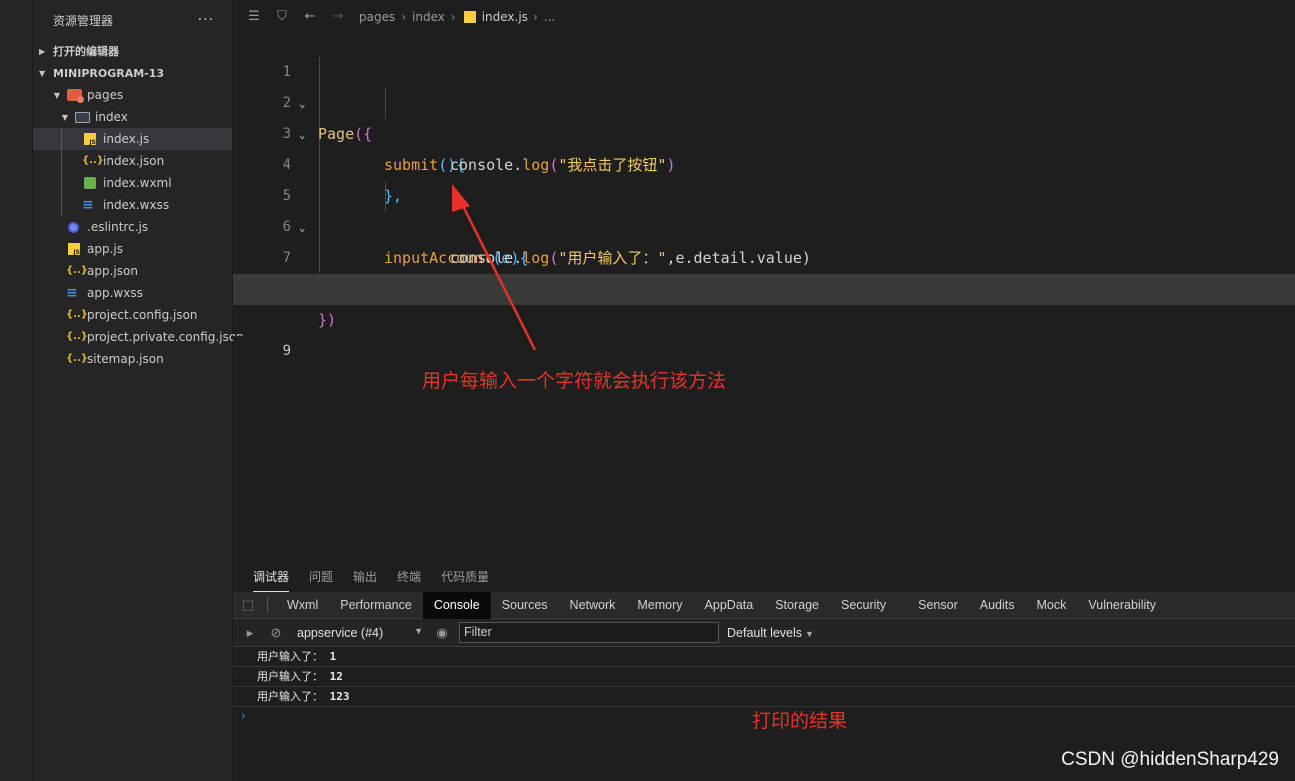 This screenshot has width=1295, height=781. Describe the element at coordinates (302, 605) in the screenshot. I see `devtools-tab-wxml: Wxml` at that location.